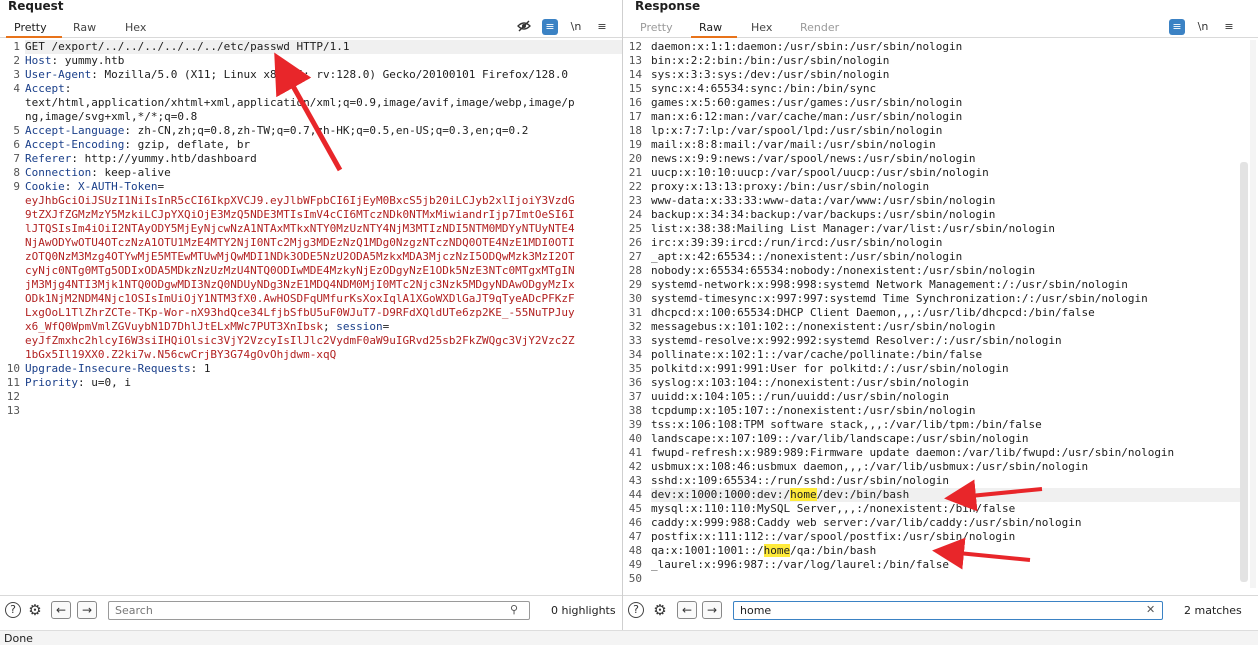 The height and width of the screenshot is (645, 1258). I want to click on request-search-bar: ? ⚙ ← → ⚲ 0 highlights, so click(311, 609).